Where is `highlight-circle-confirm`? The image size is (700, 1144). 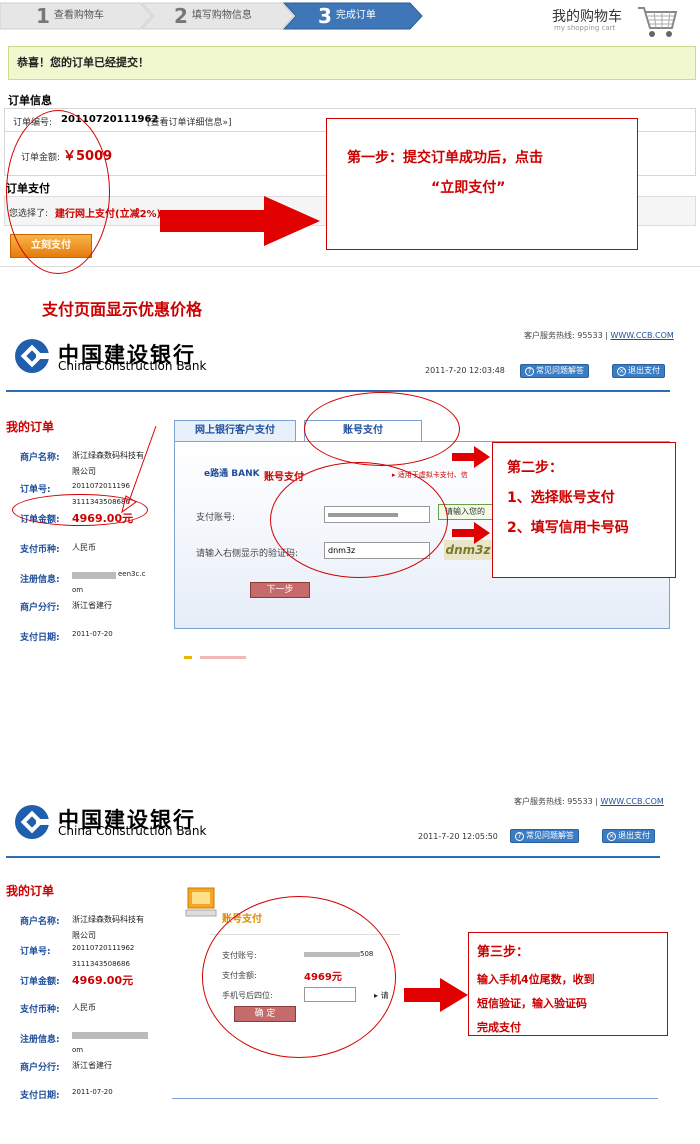
highlight-circle-confirm is located at coordinates (299, 977).